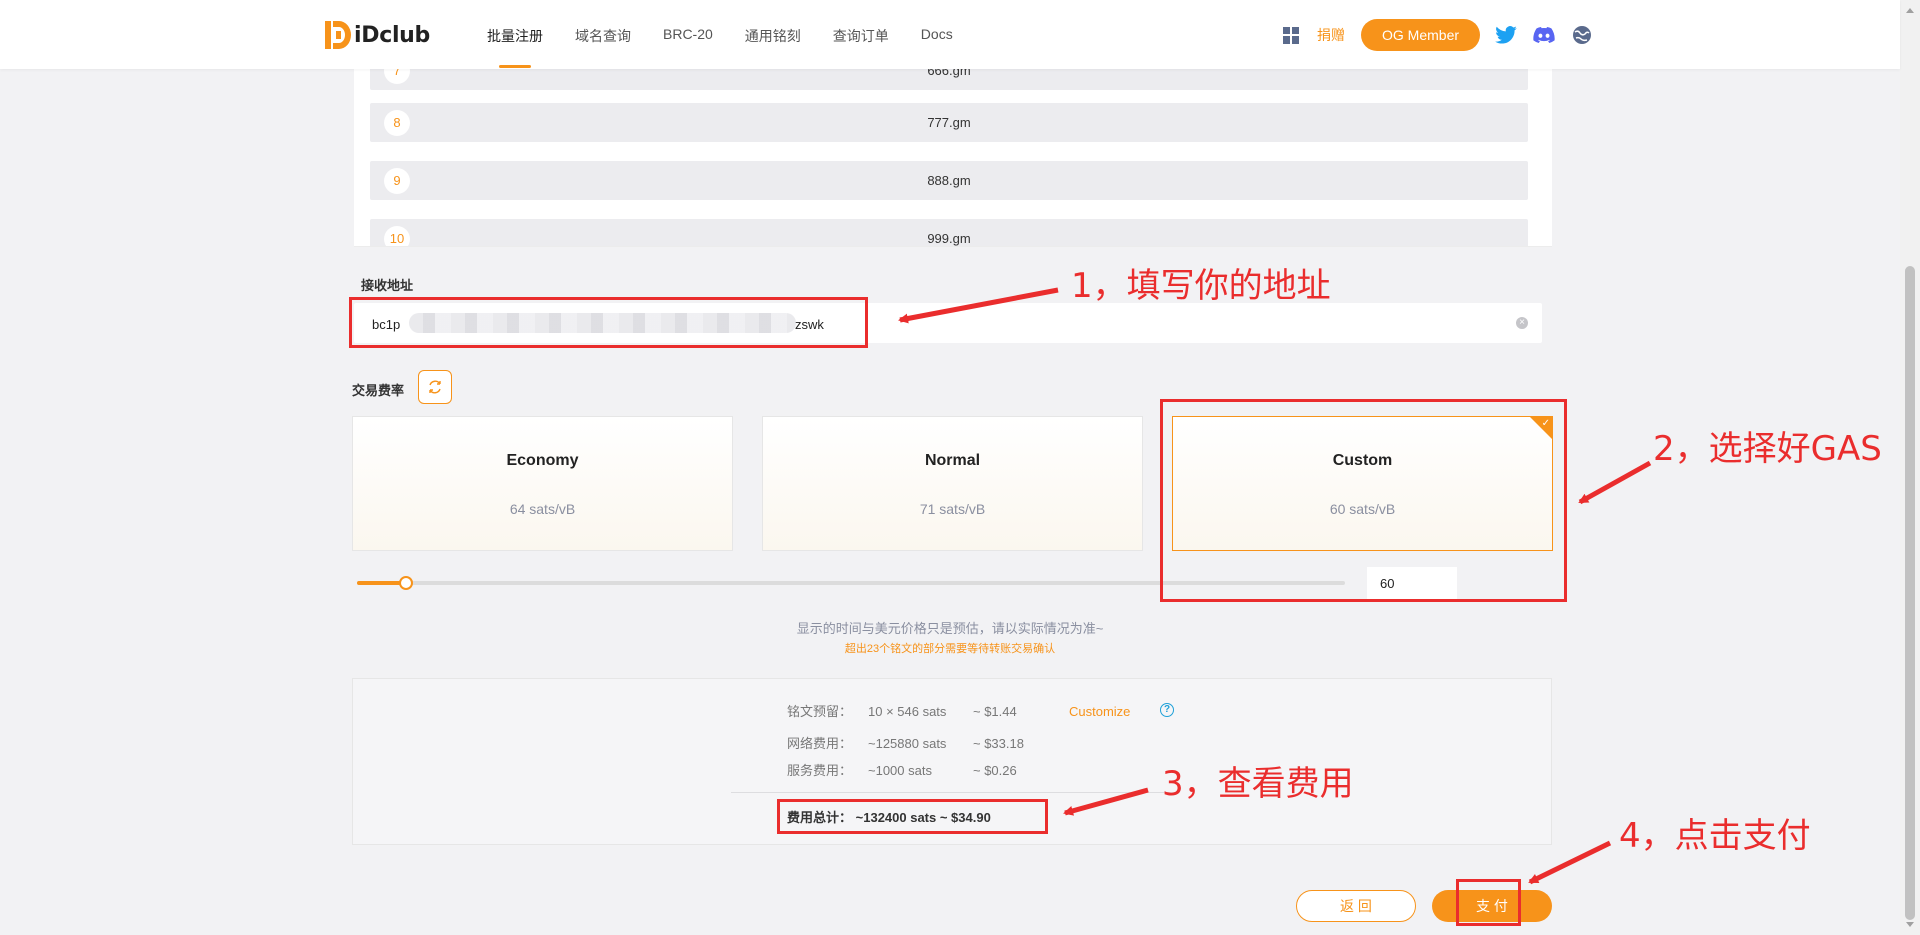  I want to click on list-item: 10 999.gm, so click(949, 232).